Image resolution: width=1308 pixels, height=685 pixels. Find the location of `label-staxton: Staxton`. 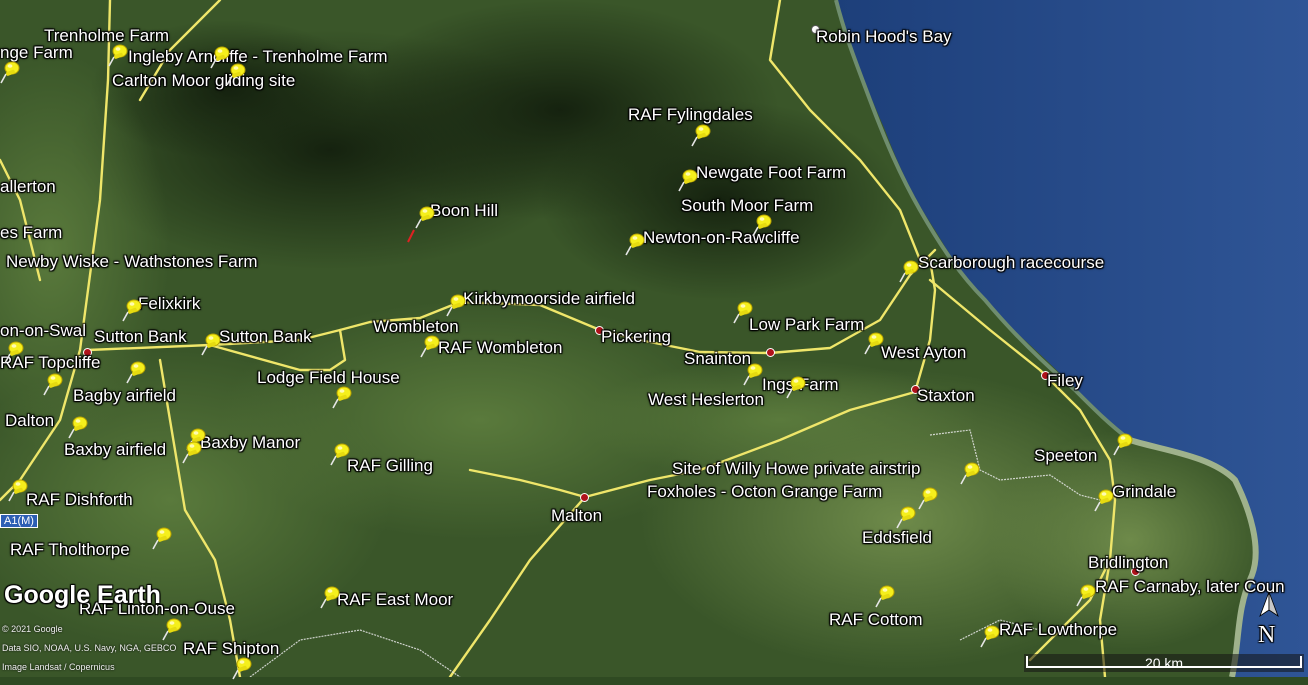

label-staxton: Staxton is located at coordinates (946, 396).